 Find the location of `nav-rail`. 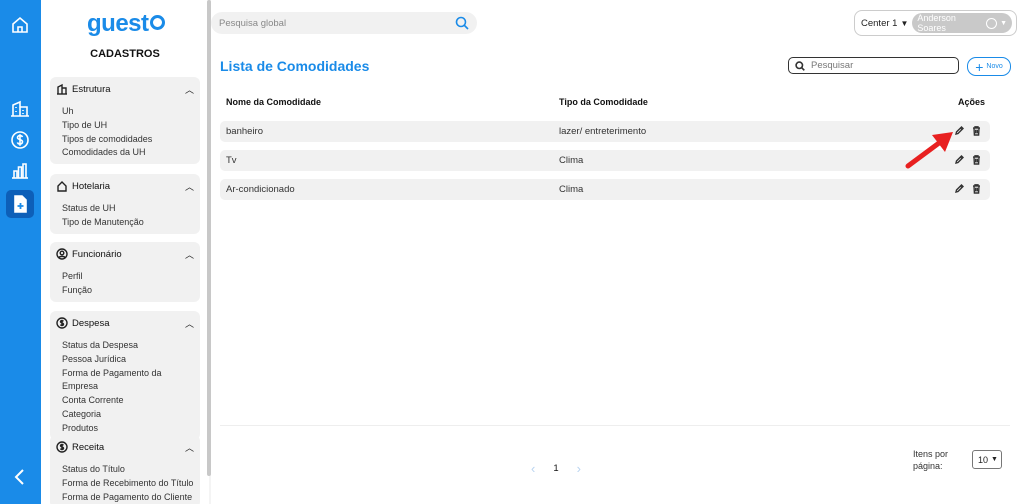

nav-rail is located at coordinates (20, 252).